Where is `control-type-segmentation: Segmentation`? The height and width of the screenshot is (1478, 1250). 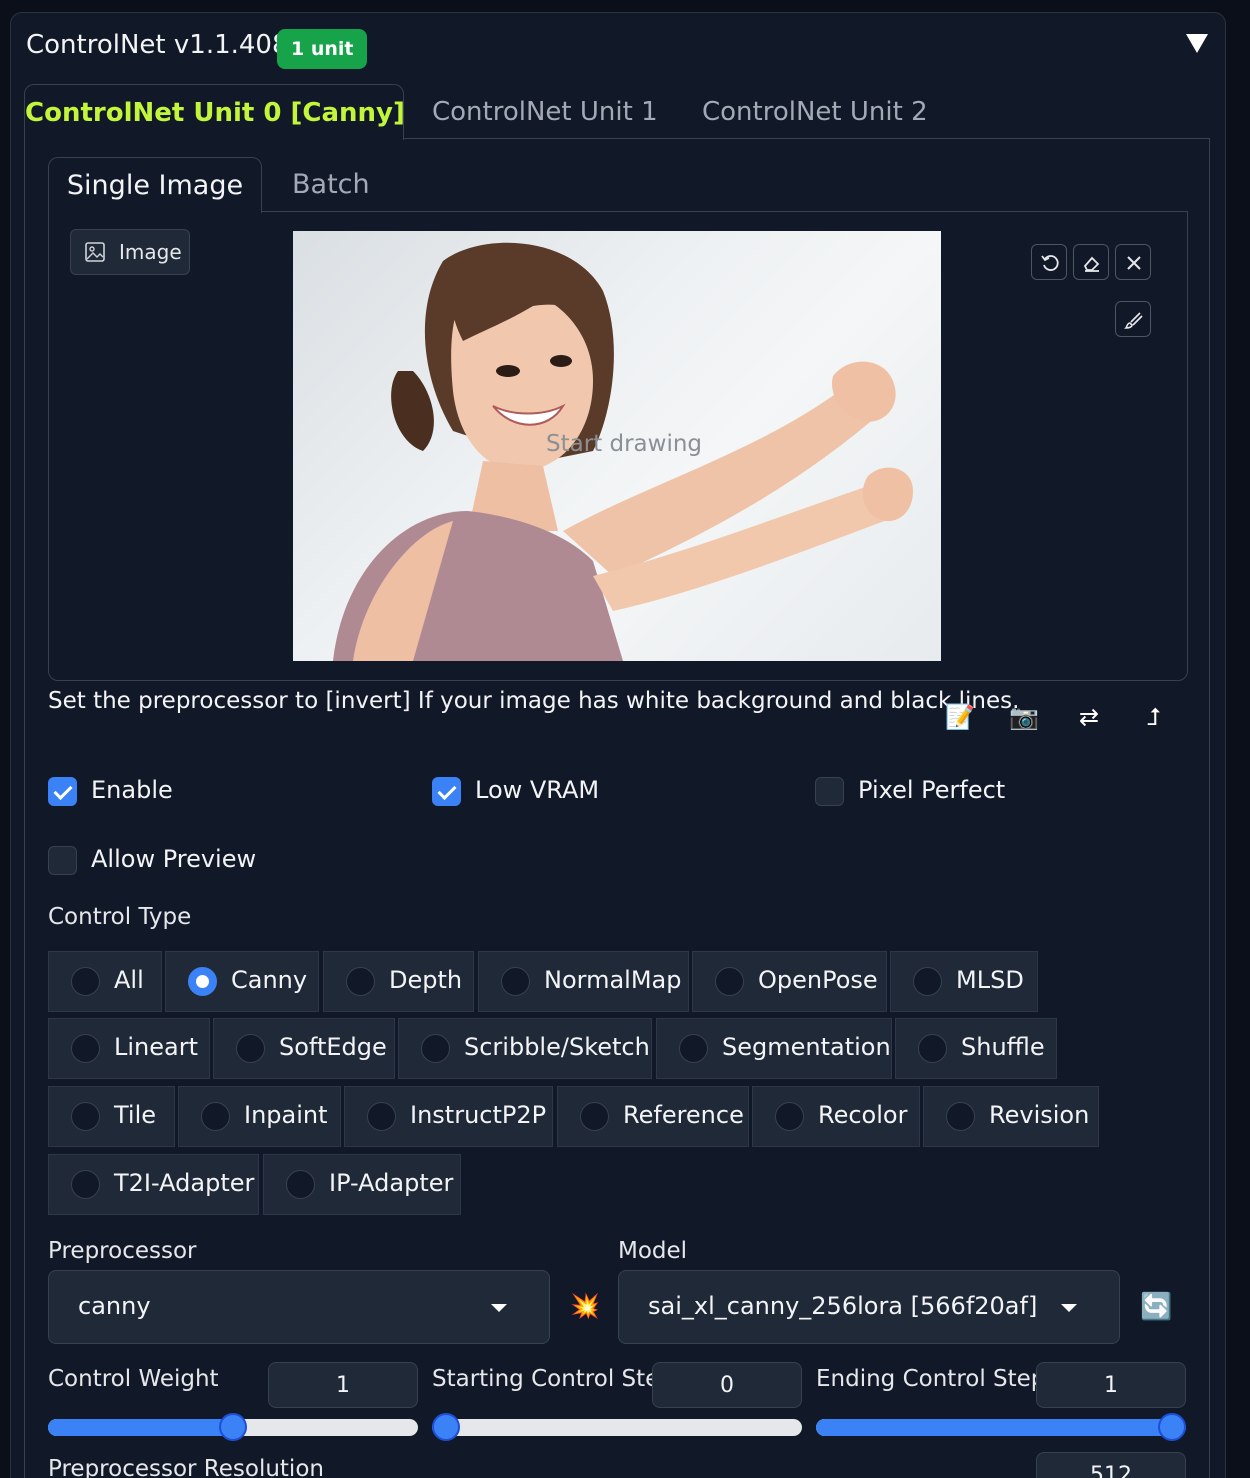
control-type-segmentation: Segmentation is located at coordinates (774, 1048).